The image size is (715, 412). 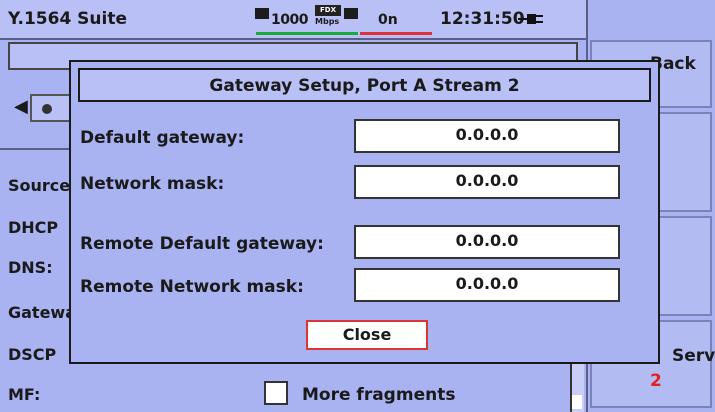 I want to click on more-fragments-label: More fragments, so click(x=379, y=395).